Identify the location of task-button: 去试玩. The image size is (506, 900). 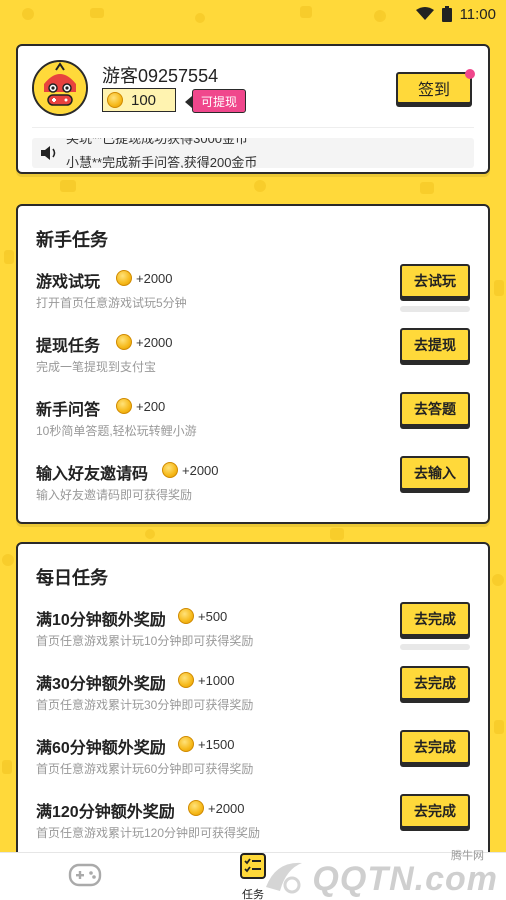
(435, 281).